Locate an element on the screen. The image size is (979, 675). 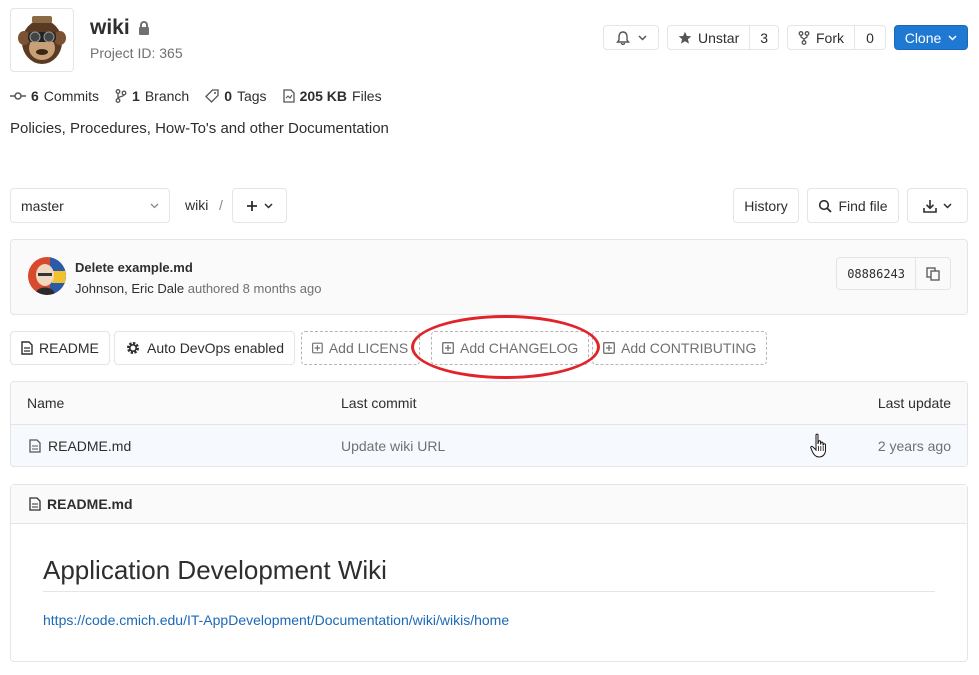
column-header-last-commit: Last commit is located at coordinates (379, 403).